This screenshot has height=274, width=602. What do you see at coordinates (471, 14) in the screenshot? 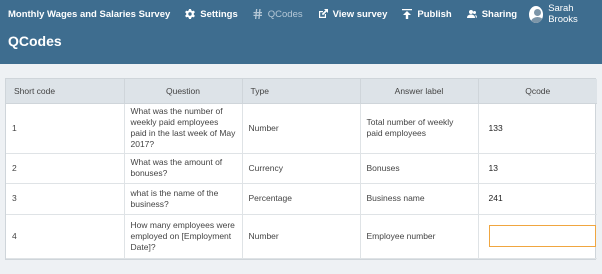
I see `users-icon` at bounding box center [471, 14].